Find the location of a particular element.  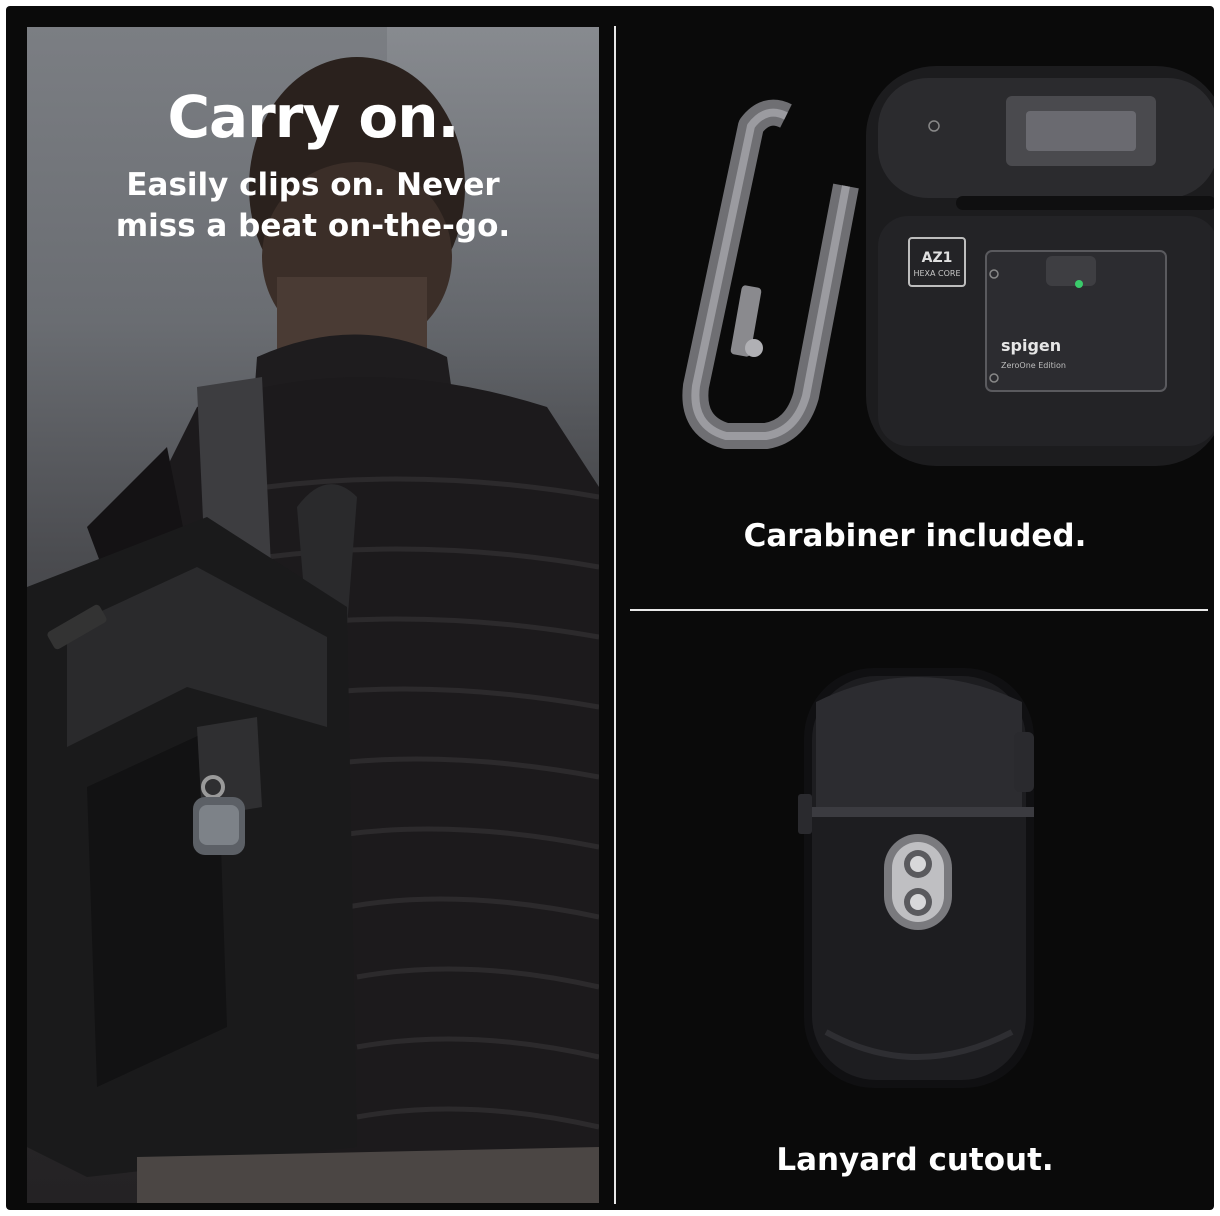

case-with-carabiner-illustration: AZ1 HEXA CORE spigen ZeroOne Edition is located at coordinates (948, 266).